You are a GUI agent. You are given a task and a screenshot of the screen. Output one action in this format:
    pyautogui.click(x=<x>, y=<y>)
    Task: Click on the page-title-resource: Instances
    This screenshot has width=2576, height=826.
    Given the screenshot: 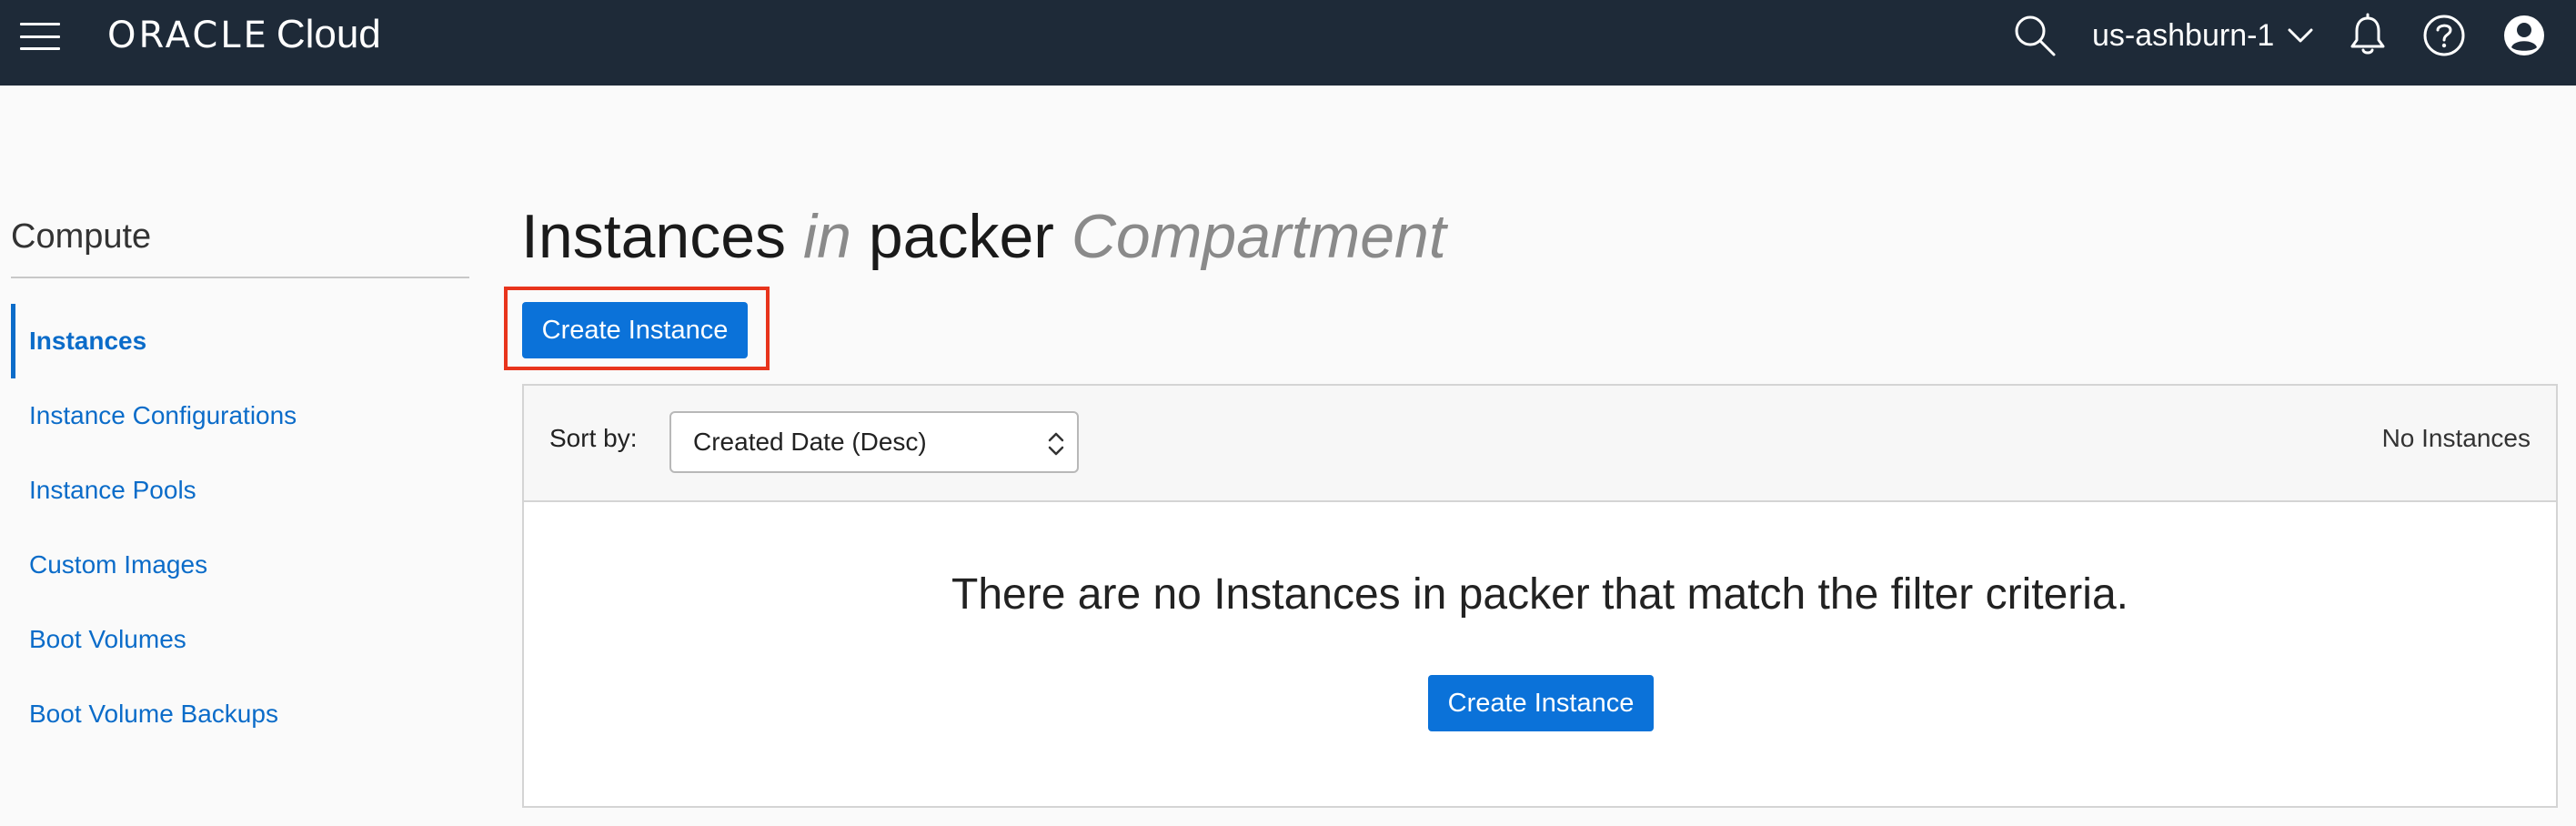 What is the action you would take?
    pyautogui.click(x=654, y=236)
    